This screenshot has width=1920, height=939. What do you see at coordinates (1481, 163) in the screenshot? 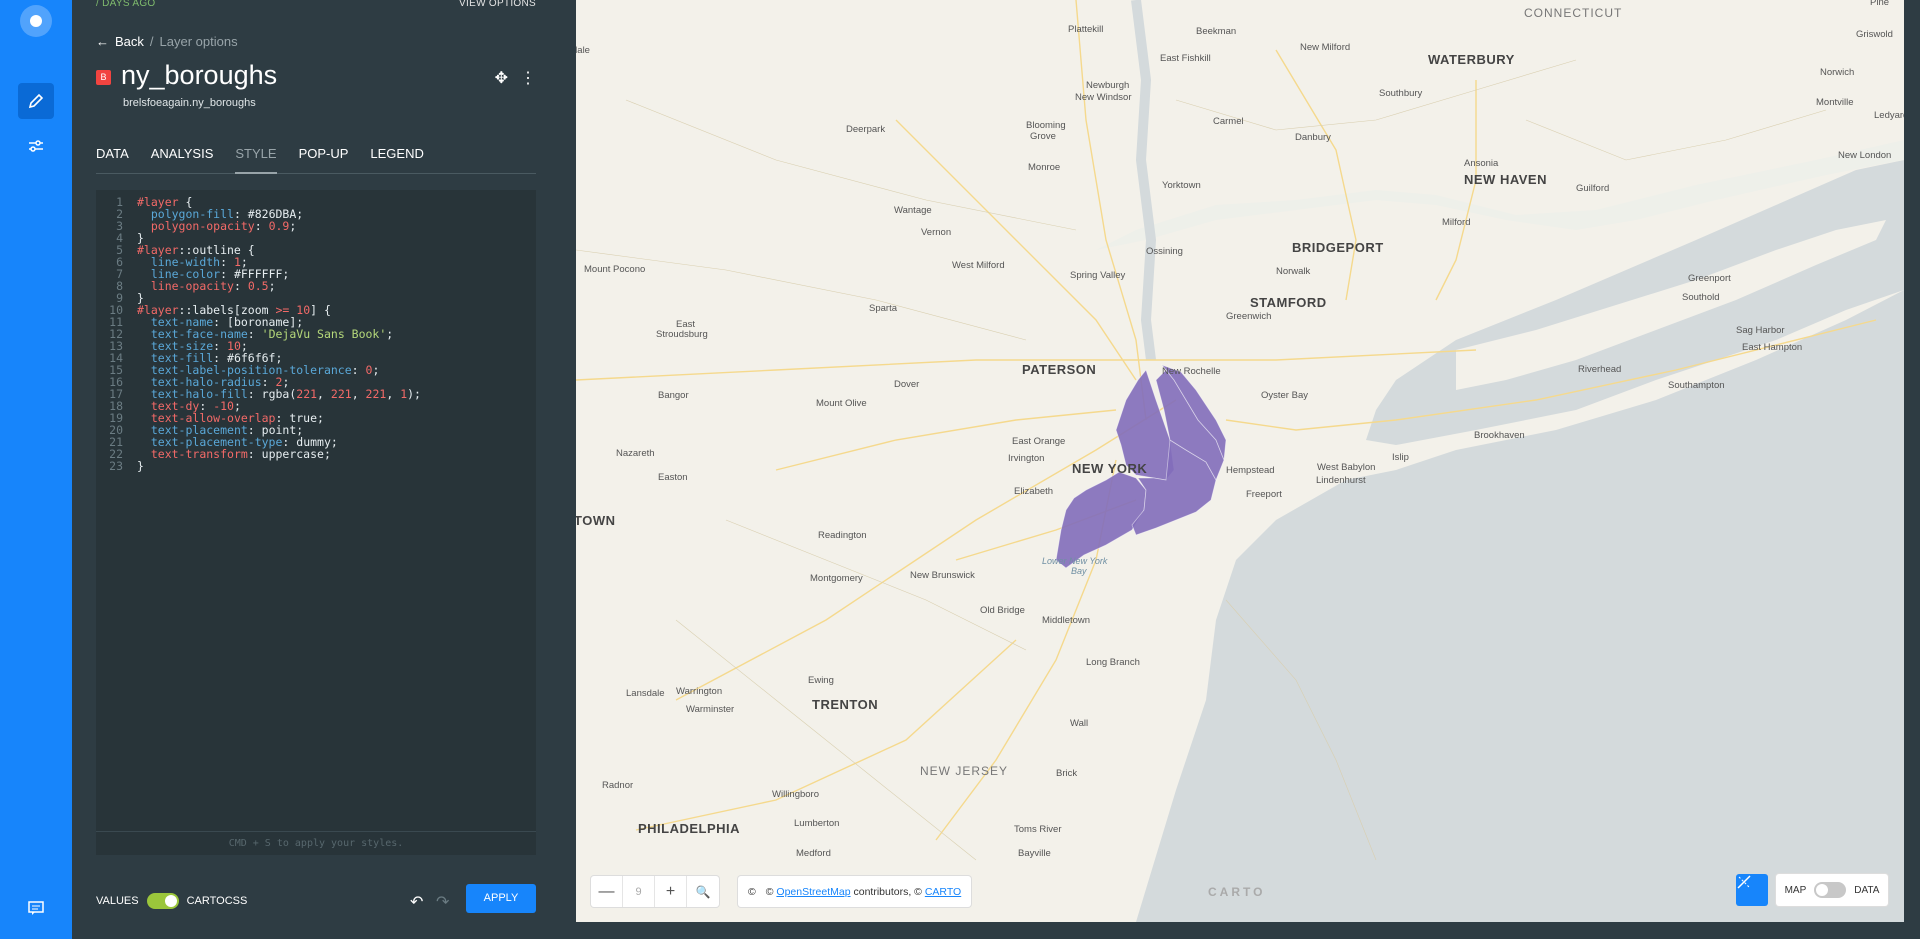
I see `map-label: Ansonia` at bounding box center [1481, 163].